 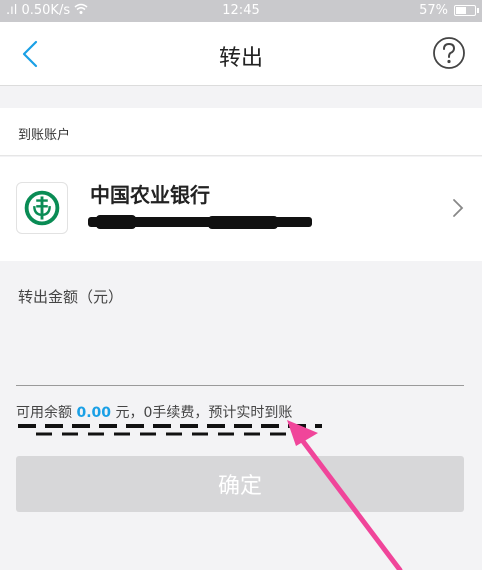 I want to click on question-circle-icon, so click(x=449, y=53).